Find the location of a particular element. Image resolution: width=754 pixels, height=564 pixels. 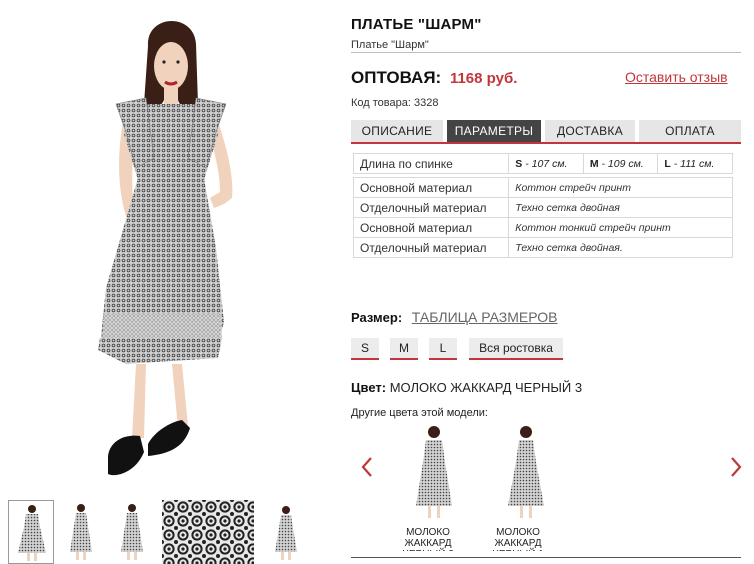

color-variant-label-1: МОЛОКО ЖАККАРД ЧЕРНЫЙ 2 is located at coordinates (428, 539).